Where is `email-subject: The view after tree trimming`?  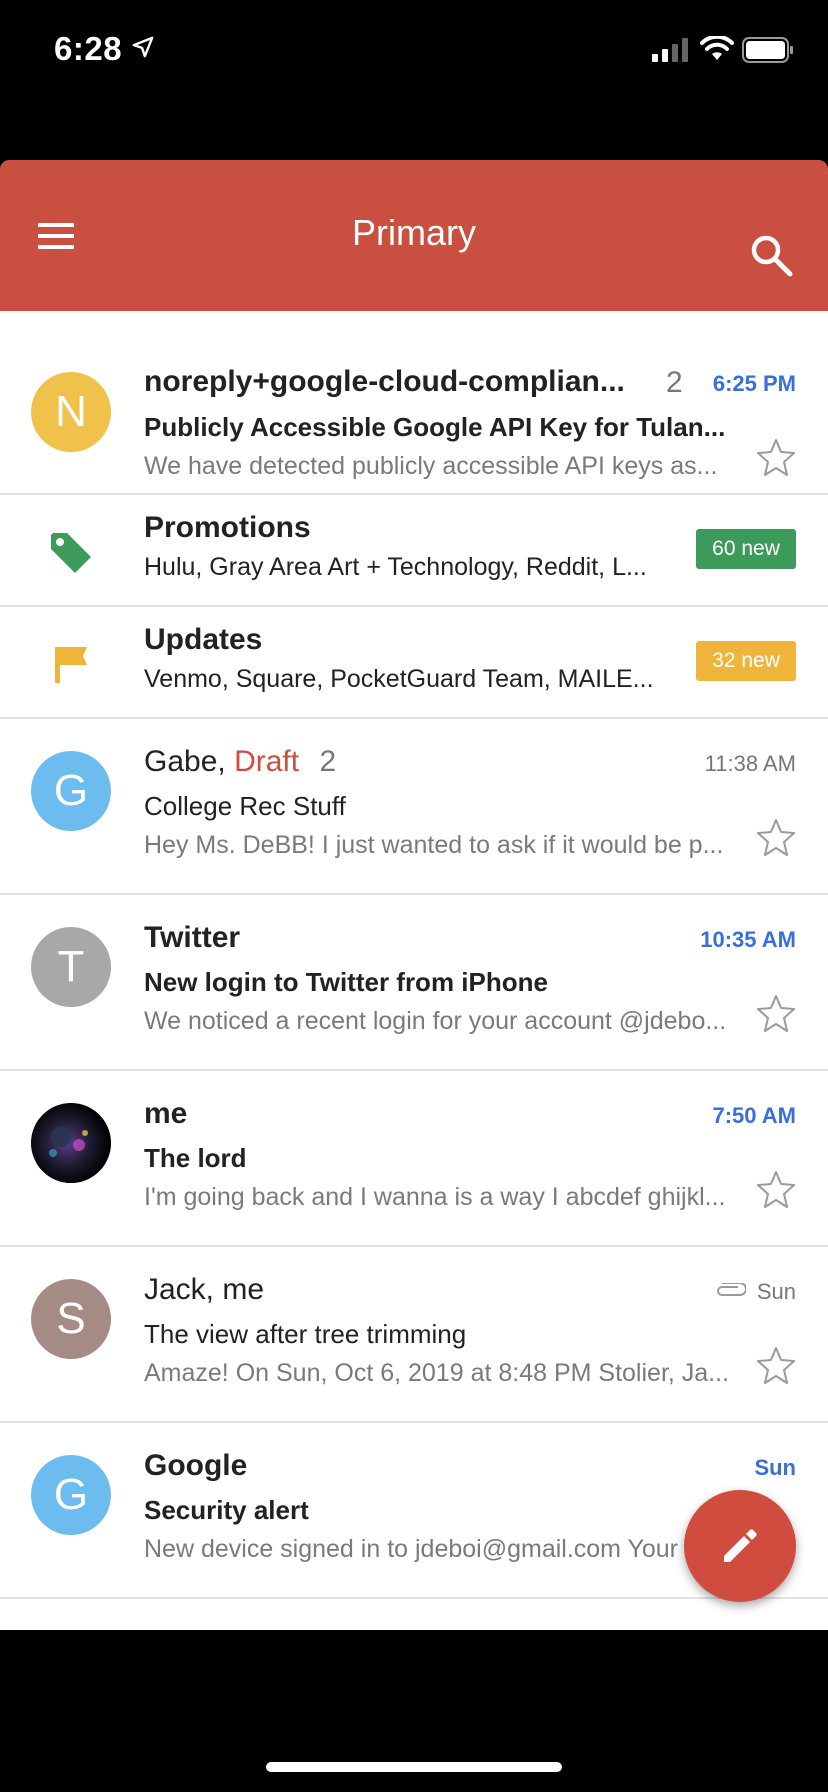 email-subject: The view after tree trimming is located at coordinates (305, 1334).